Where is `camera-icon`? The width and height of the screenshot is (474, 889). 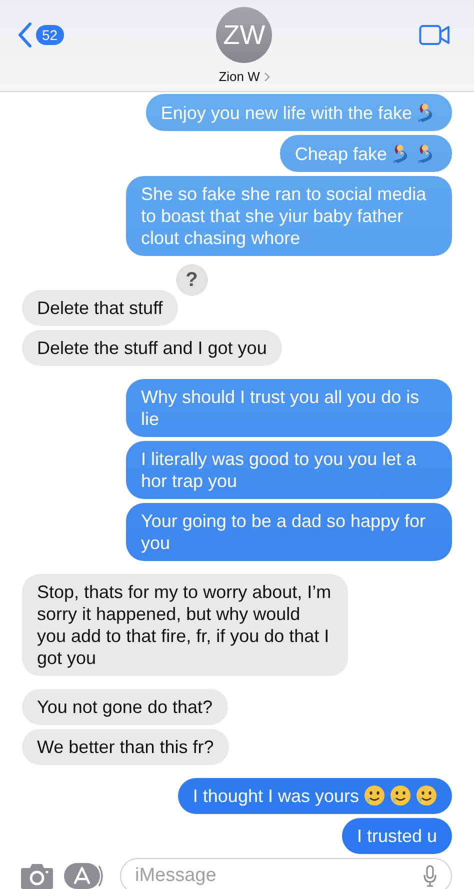 camera-icon is located at coordinates (37, 876).